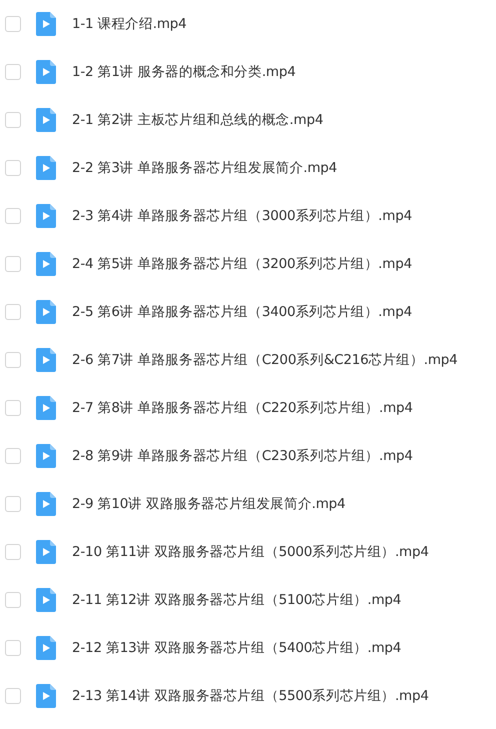  I want to click on file-name: 1-2 第1讲 服务器的概念和分类.mp4, so click(184, 72).